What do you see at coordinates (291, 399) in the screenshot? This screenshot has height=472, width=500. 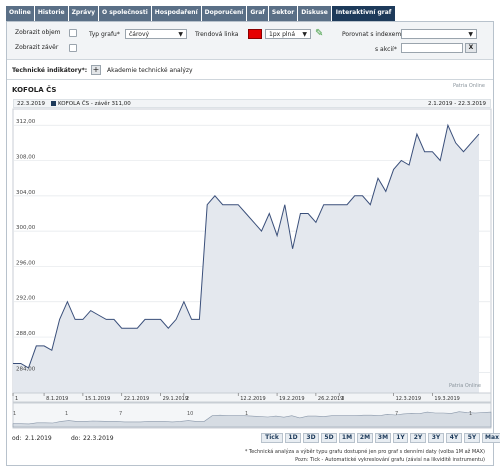 I see `x-tick-label: 19.2.2019` at bounding box center [291, 399].